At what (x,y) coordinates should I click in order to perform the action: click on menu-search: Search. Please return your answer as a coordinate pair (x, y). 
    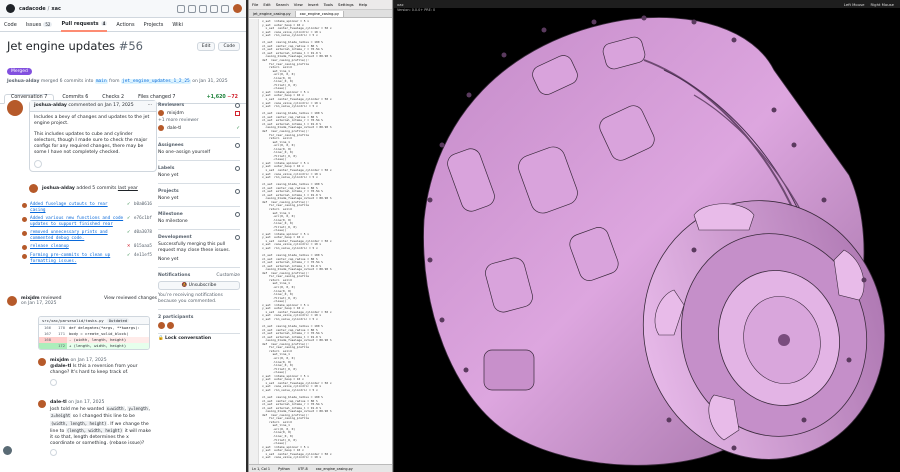
    Looking at the image, I should click on (282, 4).